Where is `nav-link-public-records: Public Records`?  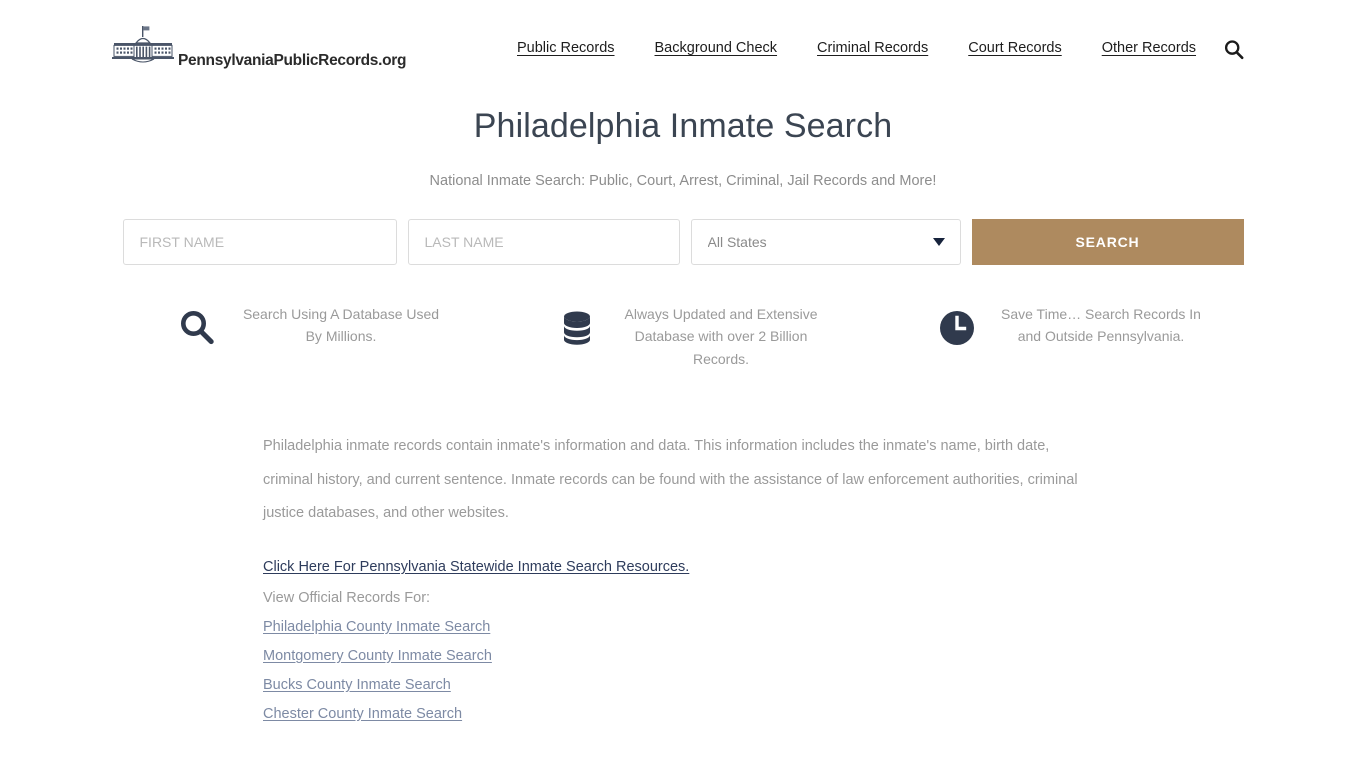 nav-link-public-records: Public Records is located at coordinates (566, 48).